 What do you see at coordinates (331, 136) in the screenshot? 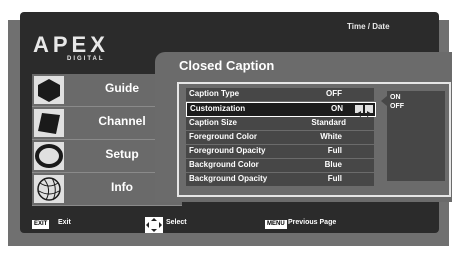
I see `row-value: White` at bounding box center [331, 136].